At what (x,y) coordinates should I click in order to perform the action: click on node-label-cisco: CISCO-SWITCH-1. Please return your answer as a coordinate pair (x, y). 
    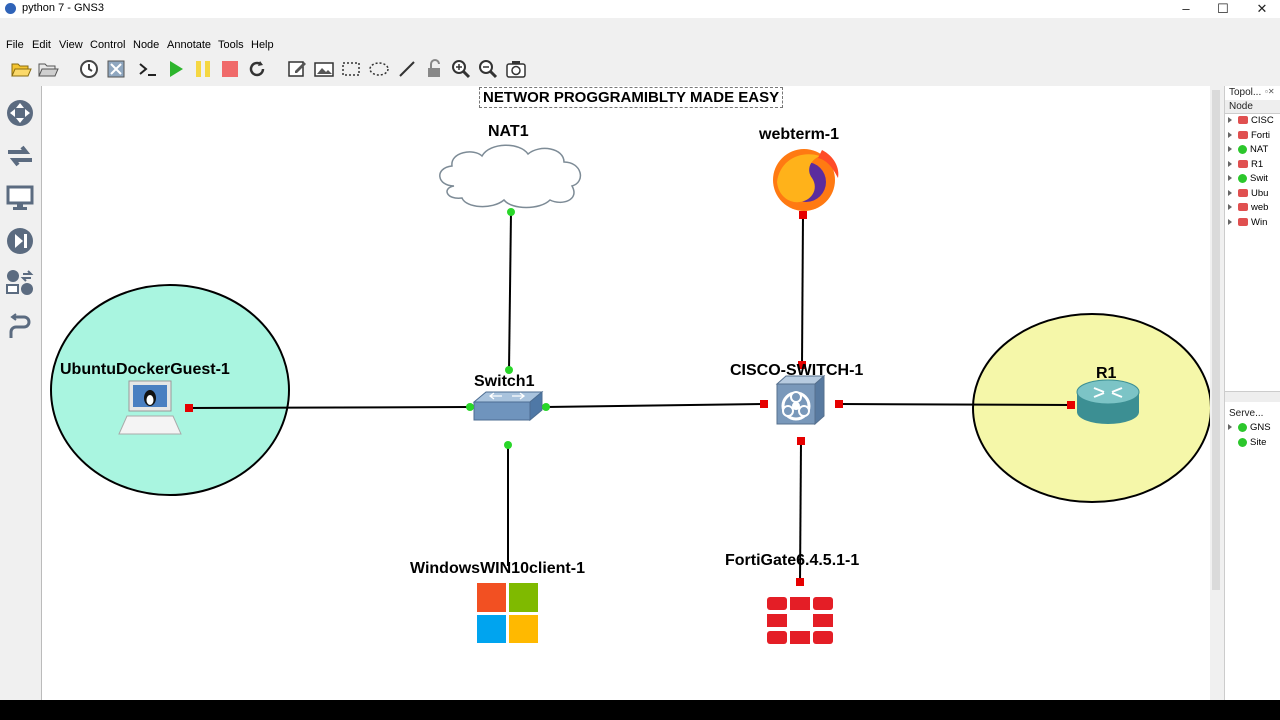
    Looking at the image, I should click on (796, 371).